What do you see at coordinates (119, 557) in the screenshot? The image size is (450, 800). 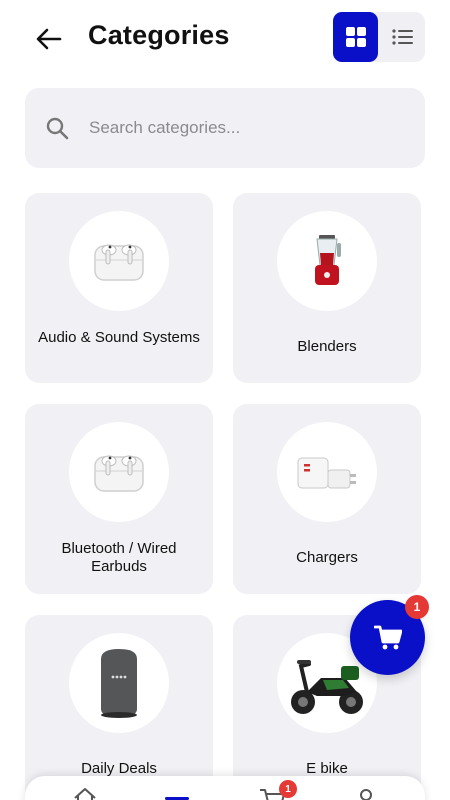 I see `category-label: Bluetooth / Wired Earbuds` at bounding box center [119, 557].